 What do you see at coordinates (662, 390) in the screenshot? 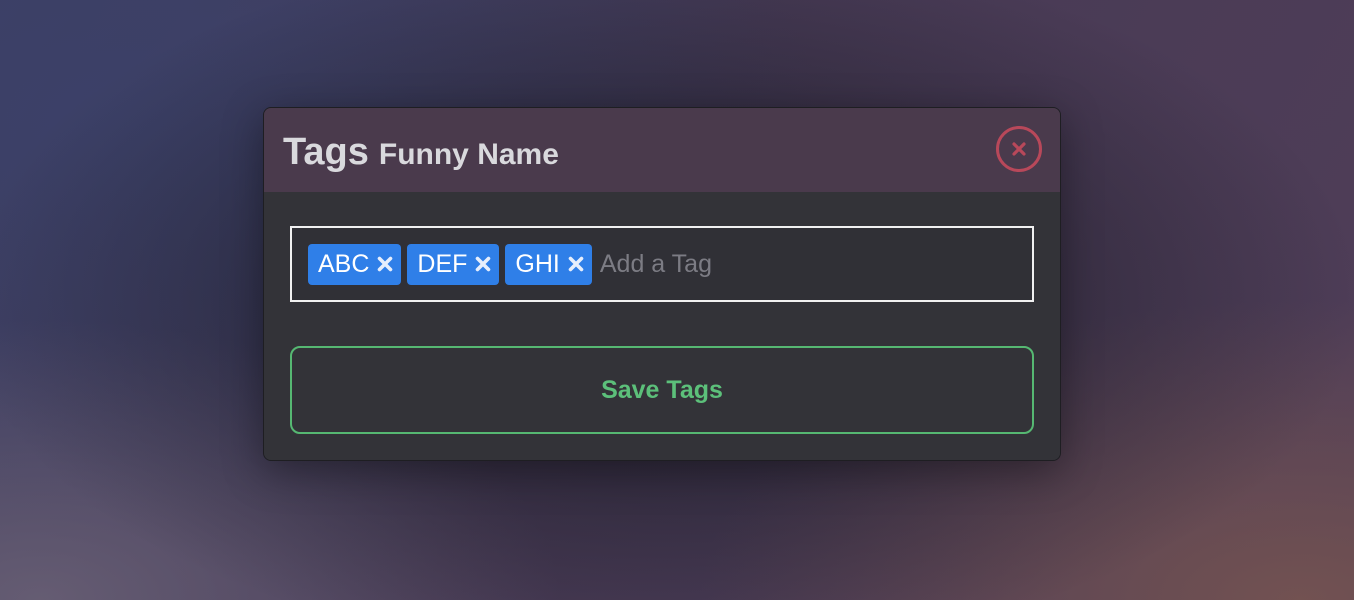
I see `save-tags-button: Save Tags` at bounding box center [662, 390].